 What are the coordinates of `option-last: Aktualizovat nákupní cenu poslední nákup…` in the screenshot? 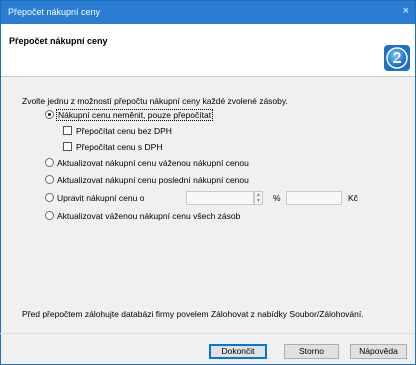 It's located at (147, 179).